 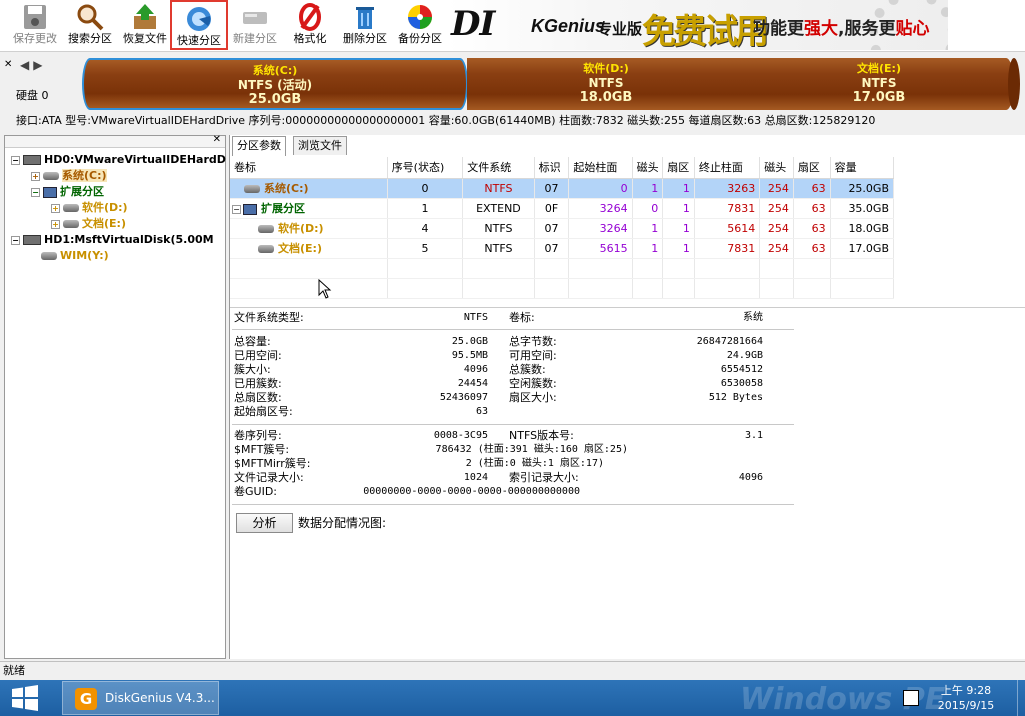 What do you see at coordinates (727, 168) in the screenshot?
I see `col-header: 终止柱面` at bounding box center [727, 168].